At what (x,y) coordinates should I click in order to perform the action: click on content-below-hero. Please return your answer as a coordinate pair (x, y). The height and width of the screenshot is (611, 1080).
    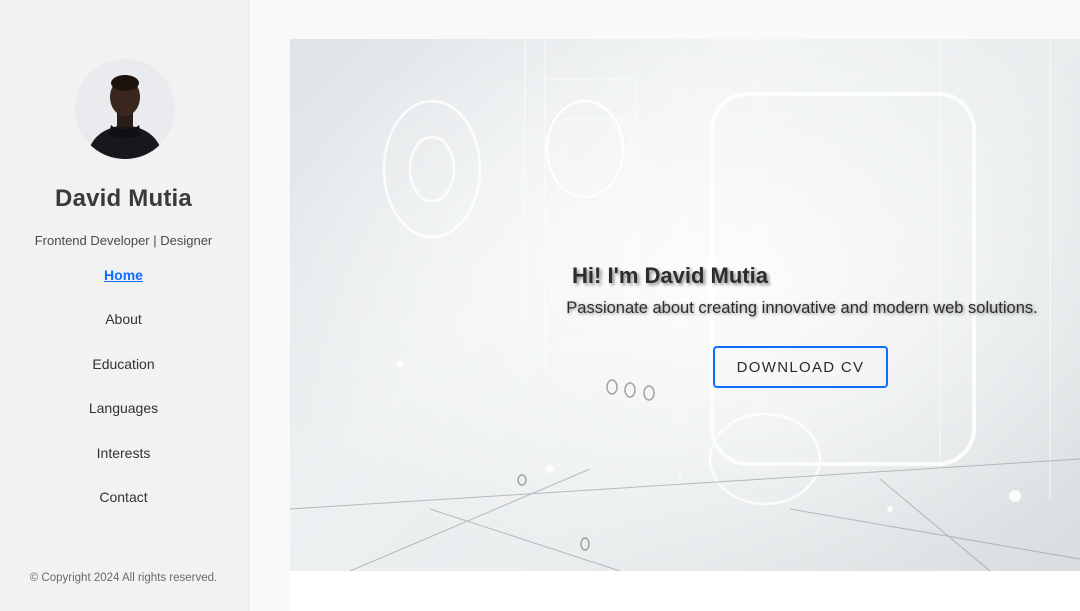
    Looking at the image, I should click on (685, 591).